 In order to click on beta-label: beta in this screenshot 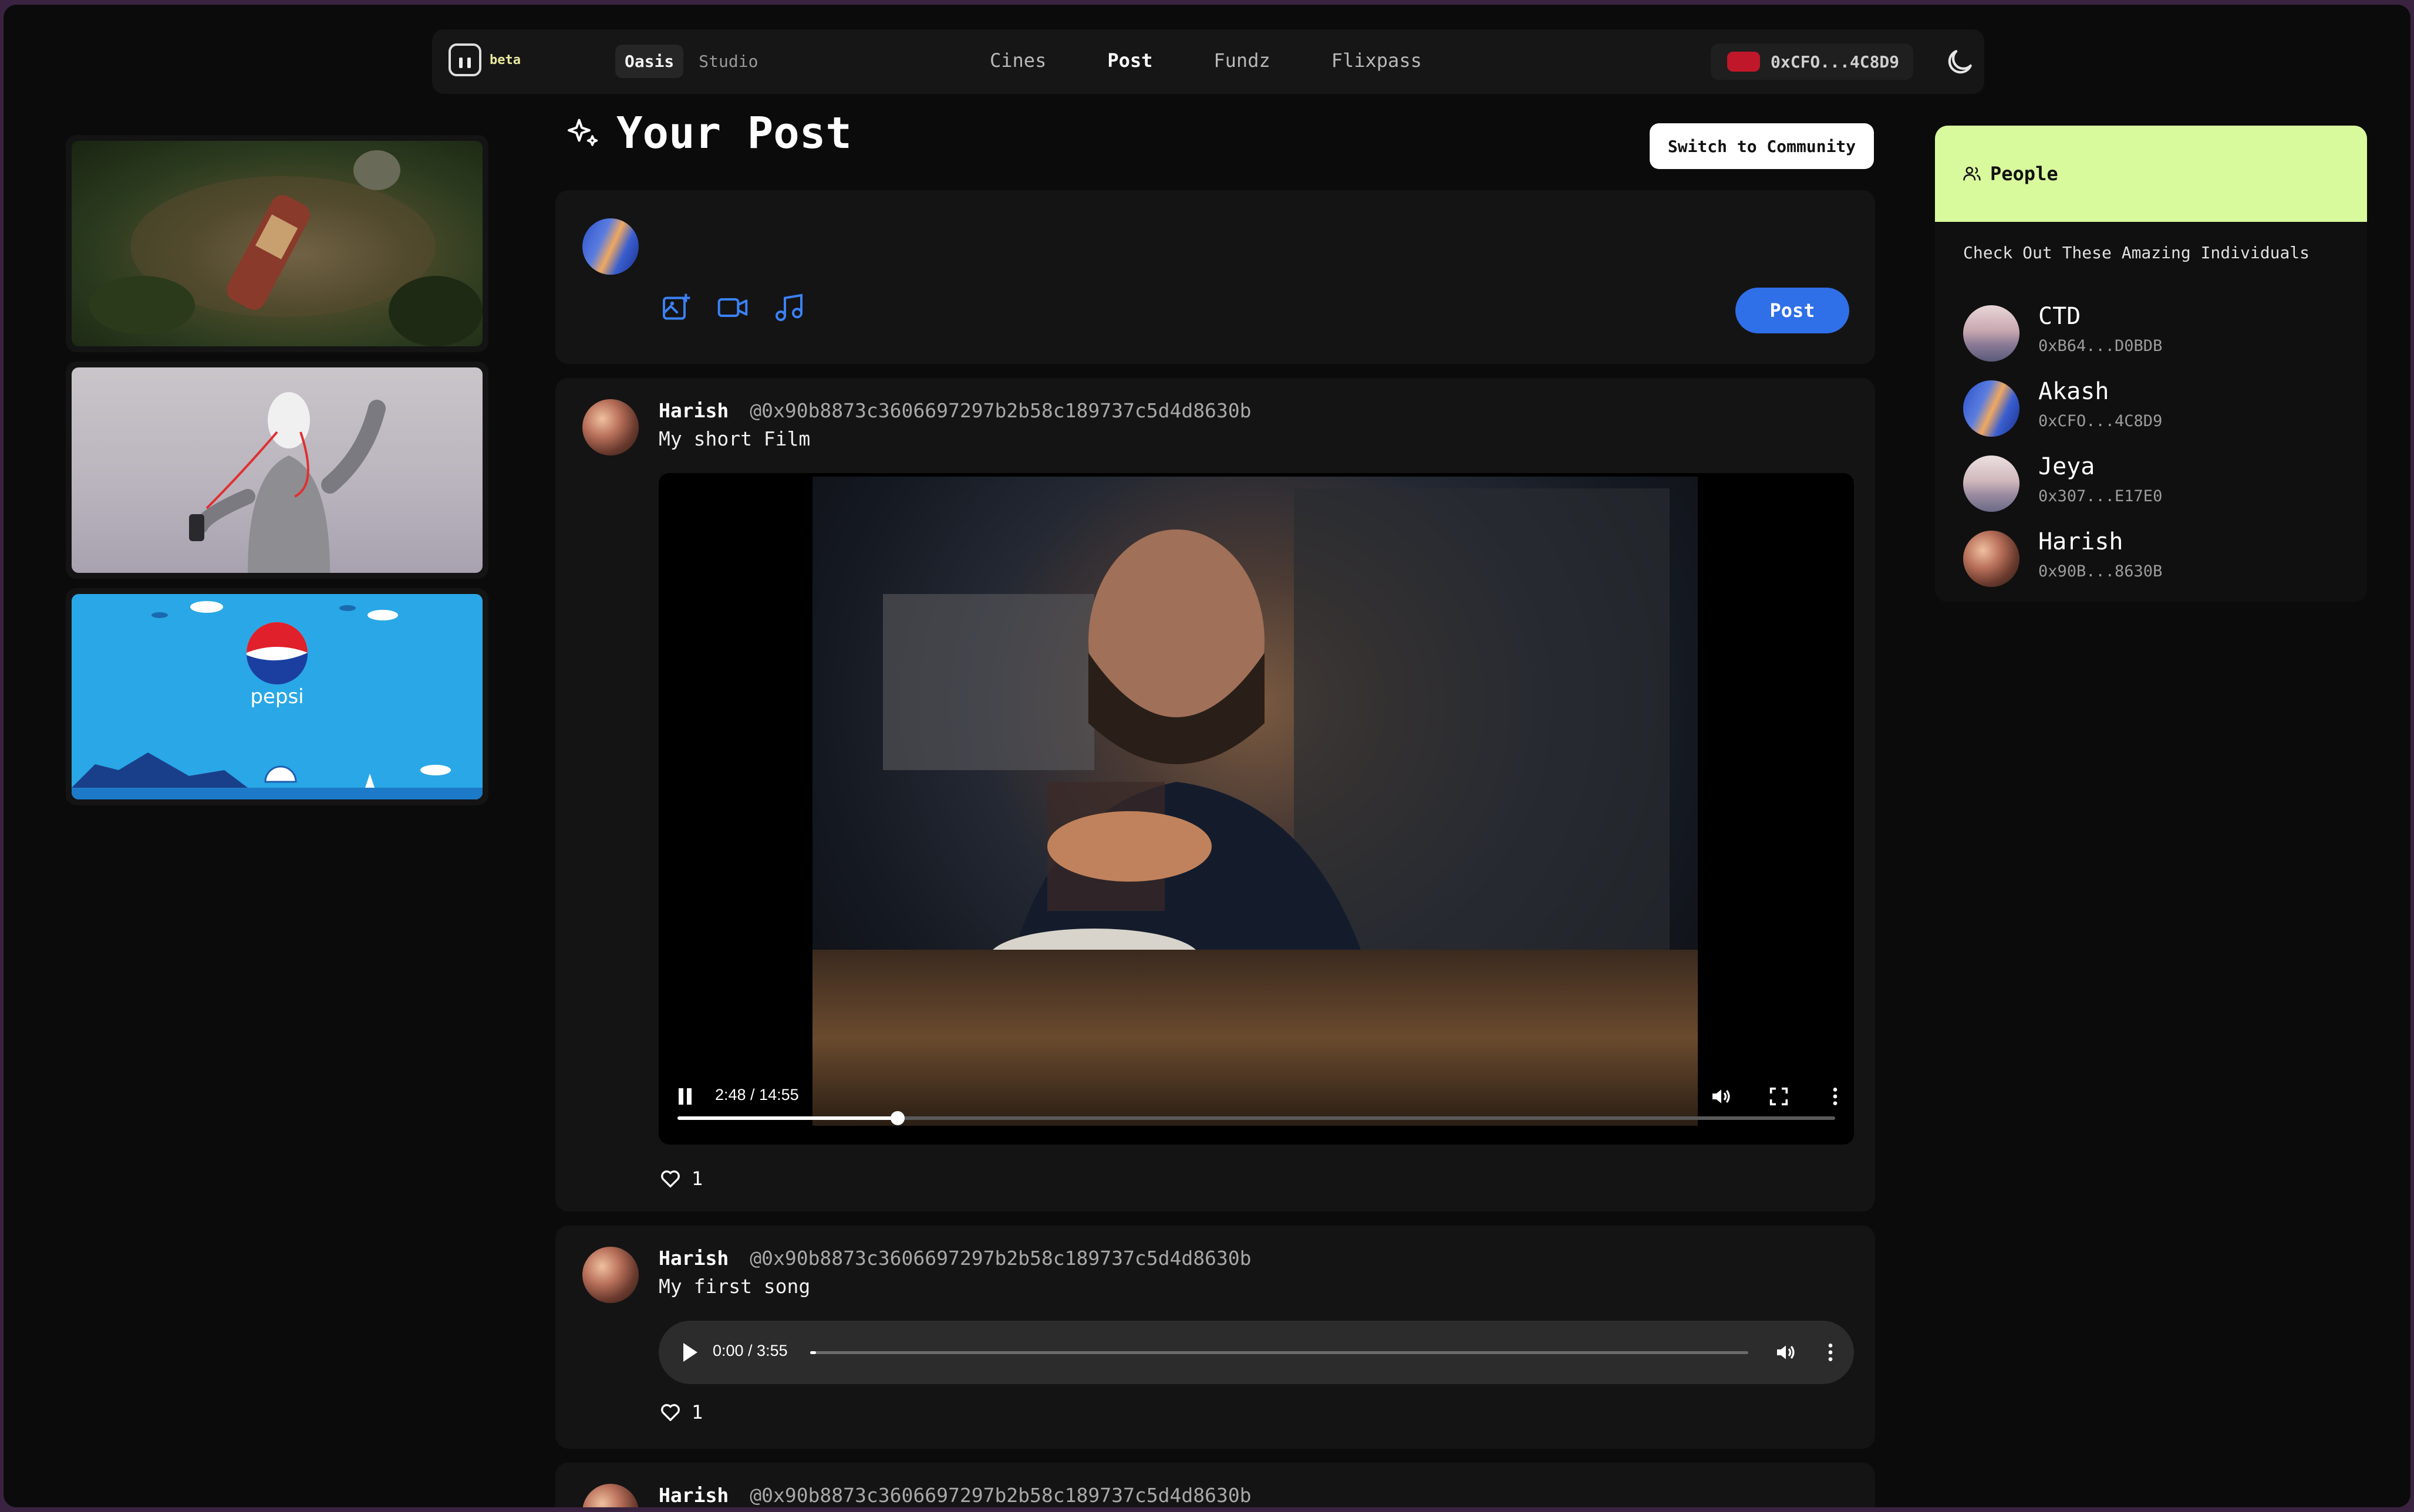, I will do `click(506, 60)`.